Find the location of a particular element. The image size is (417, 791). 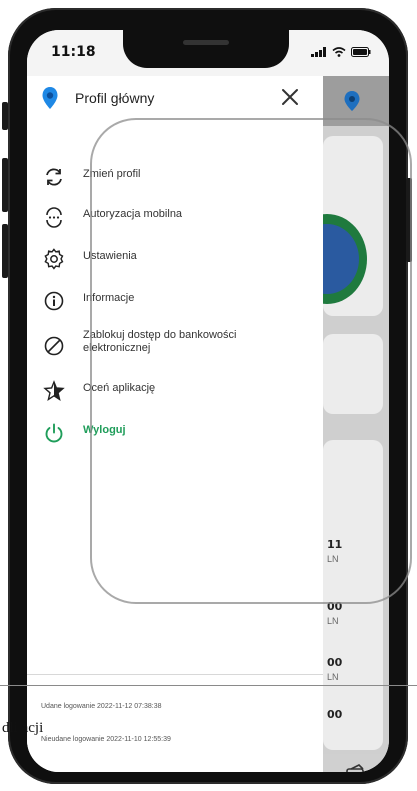

star-icon is located at coordinates (54, 391).